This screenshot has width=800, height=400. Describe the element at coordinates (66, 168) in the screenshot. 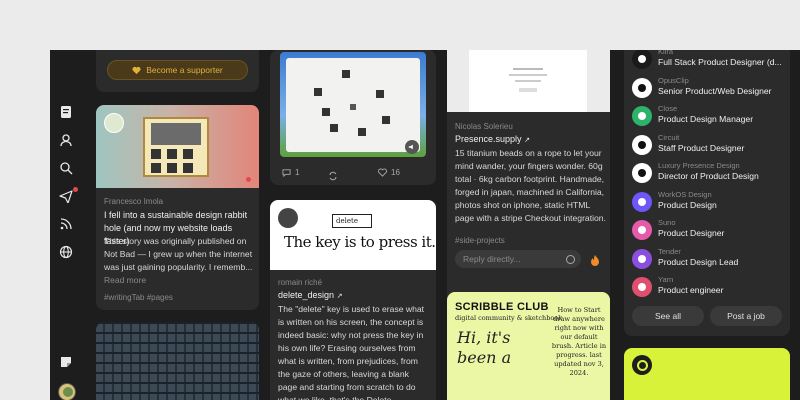

I see `search-icon` at that location.